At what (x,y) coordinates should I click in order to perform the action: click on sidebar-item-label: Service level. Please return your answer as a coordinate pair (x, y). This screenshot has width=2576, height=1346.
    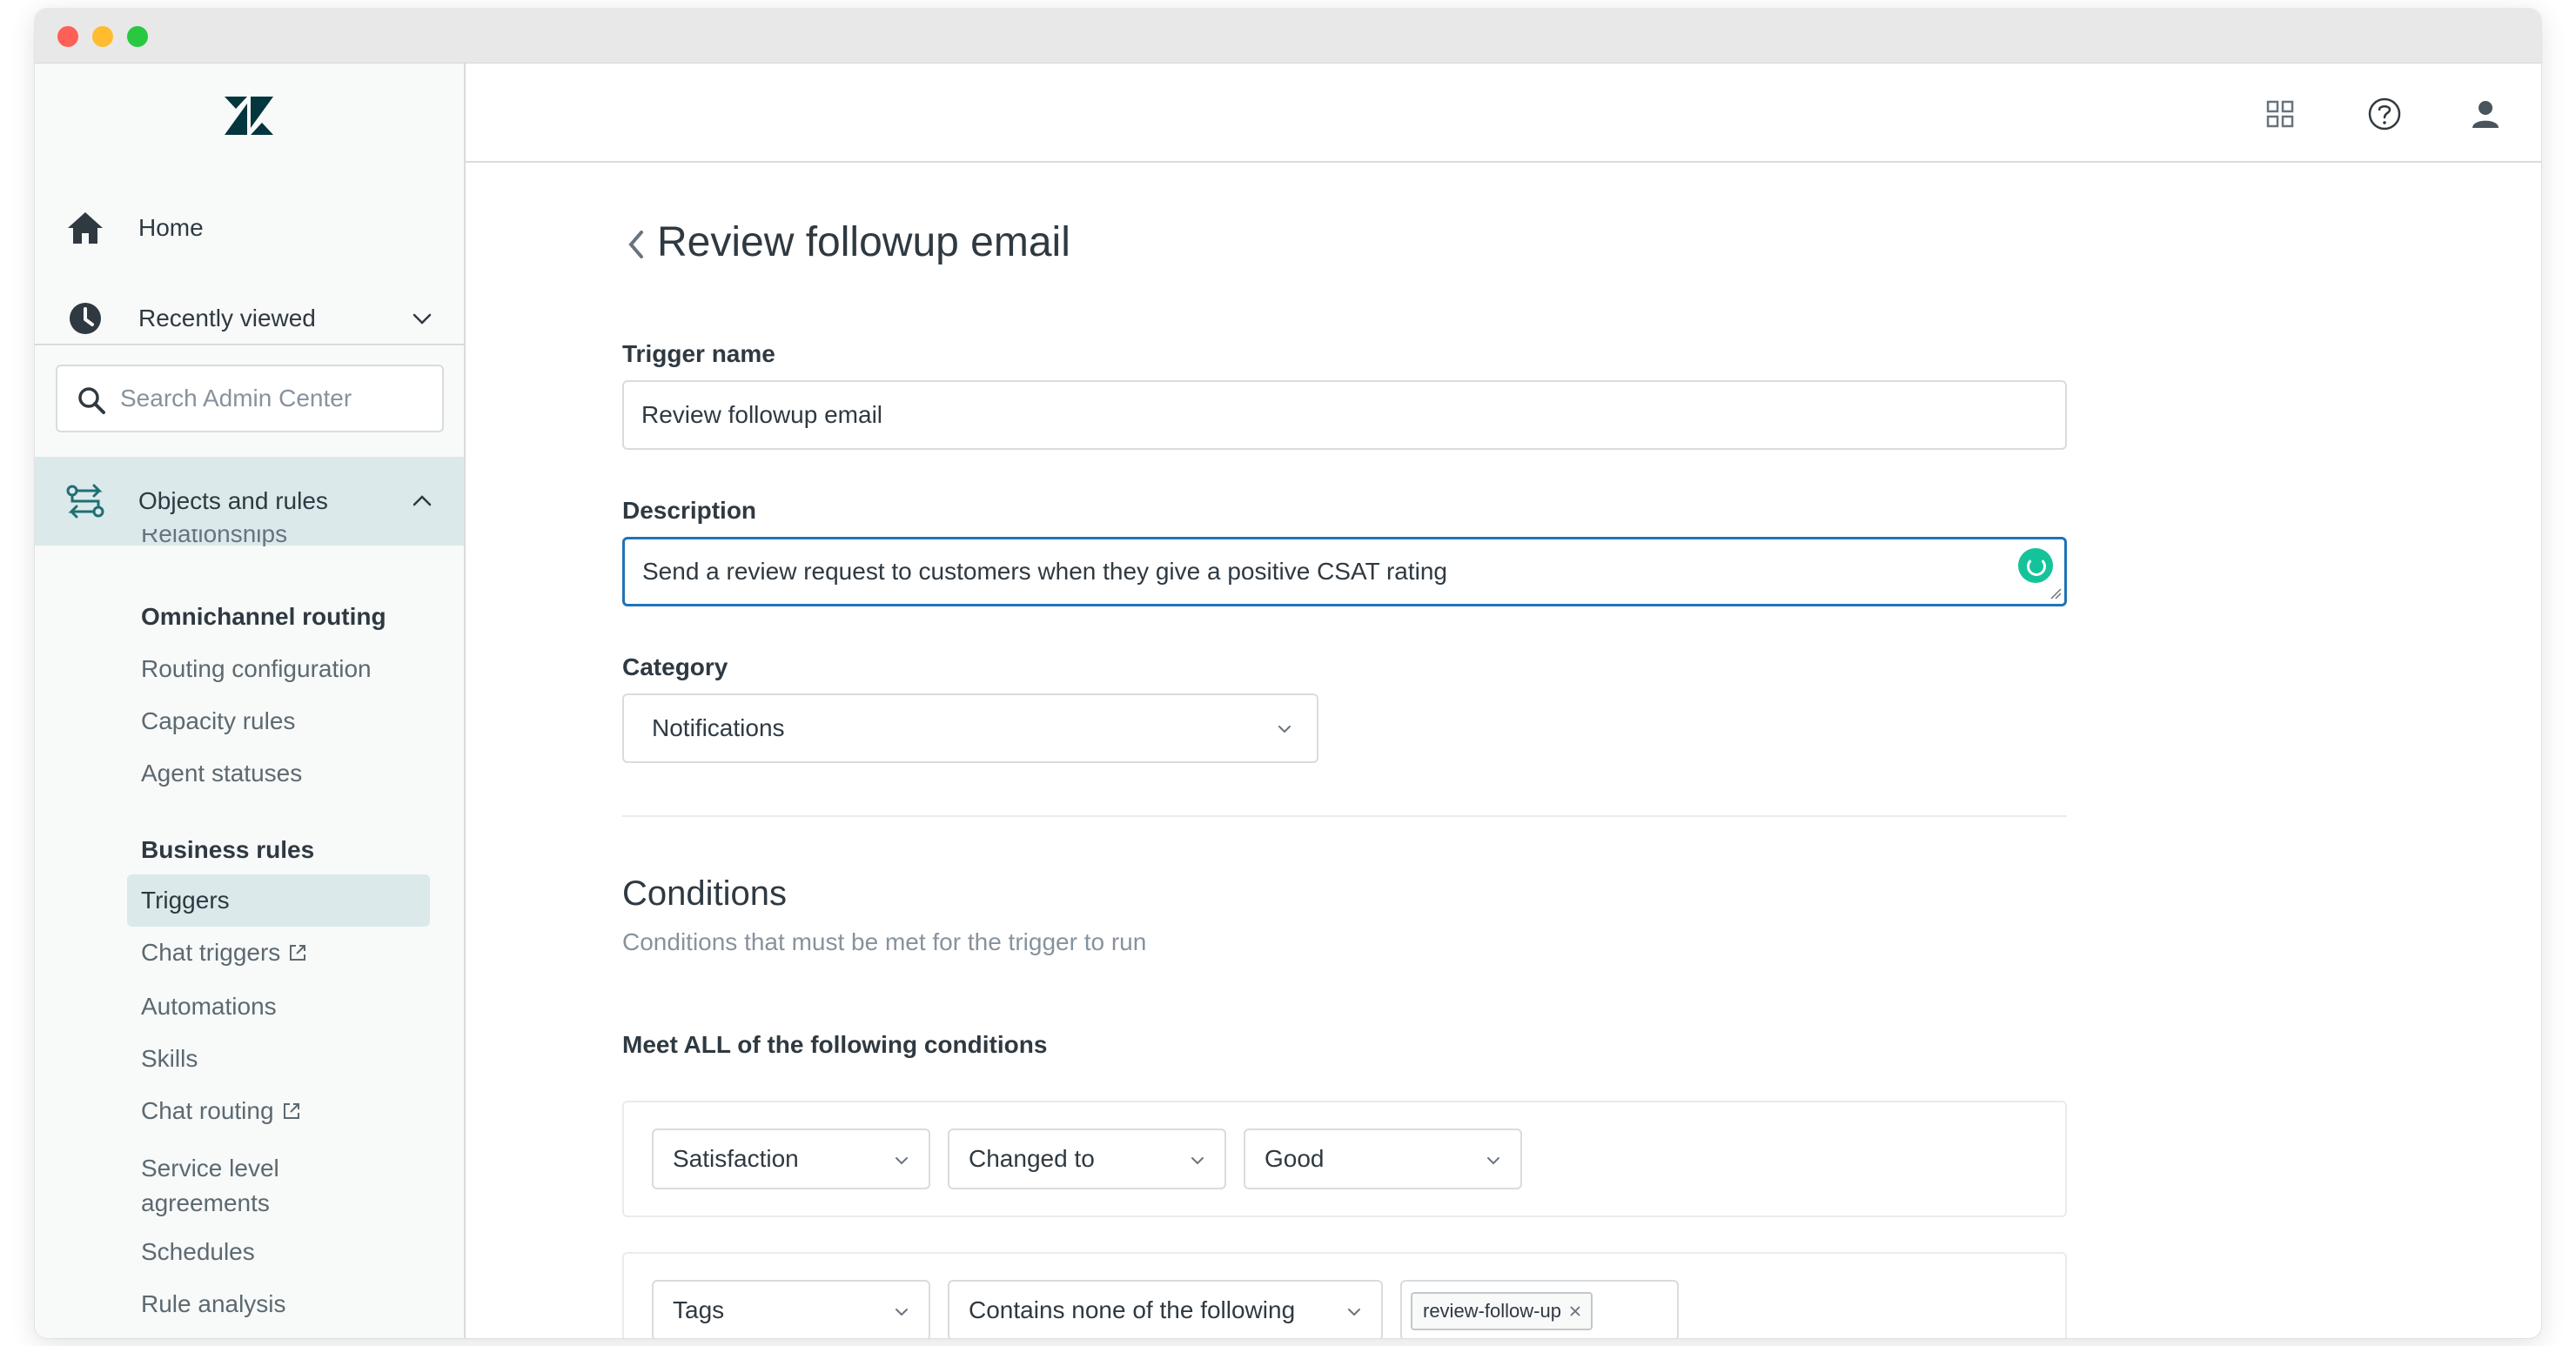
    Looking at the image, I should click on (210, 1168).